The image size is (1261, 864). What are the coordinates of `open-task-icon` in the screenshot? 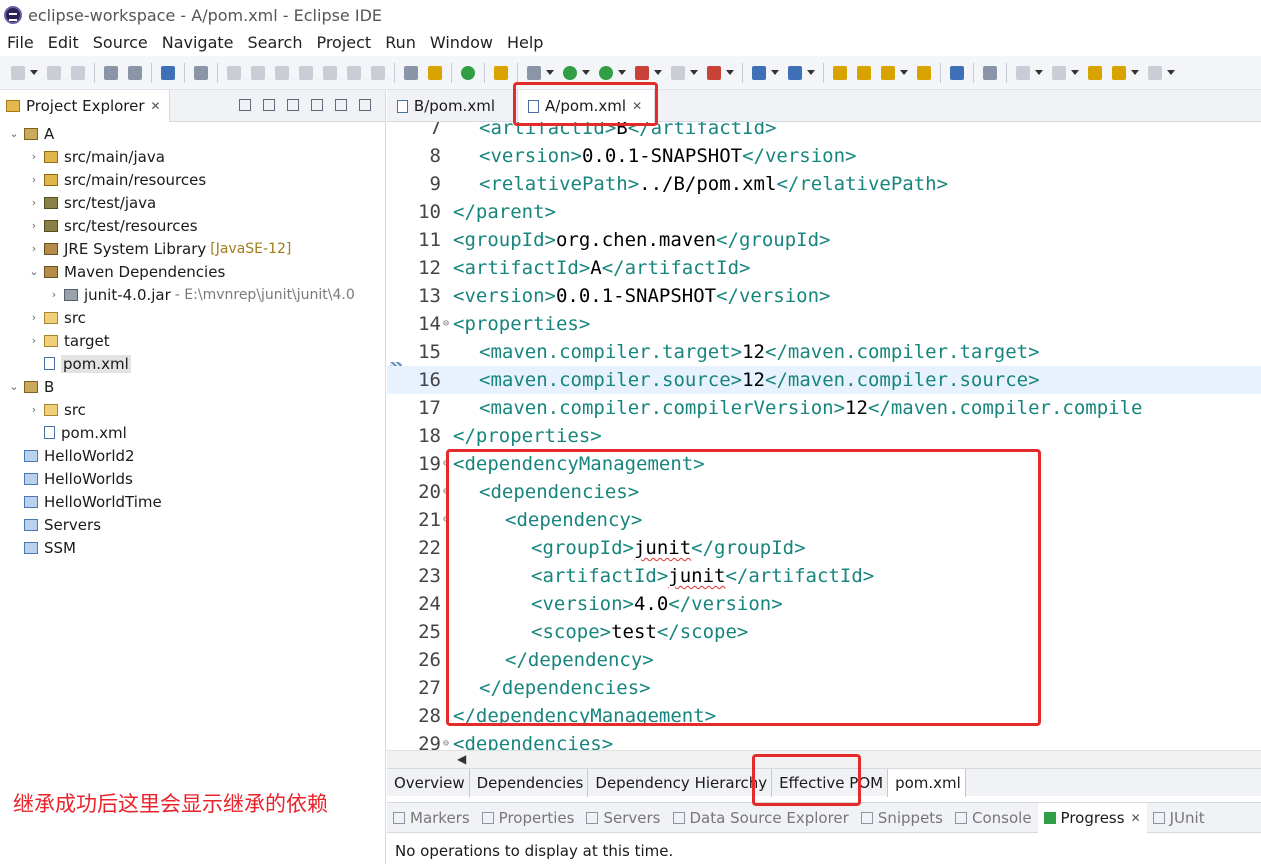 It's located at (864, 72).